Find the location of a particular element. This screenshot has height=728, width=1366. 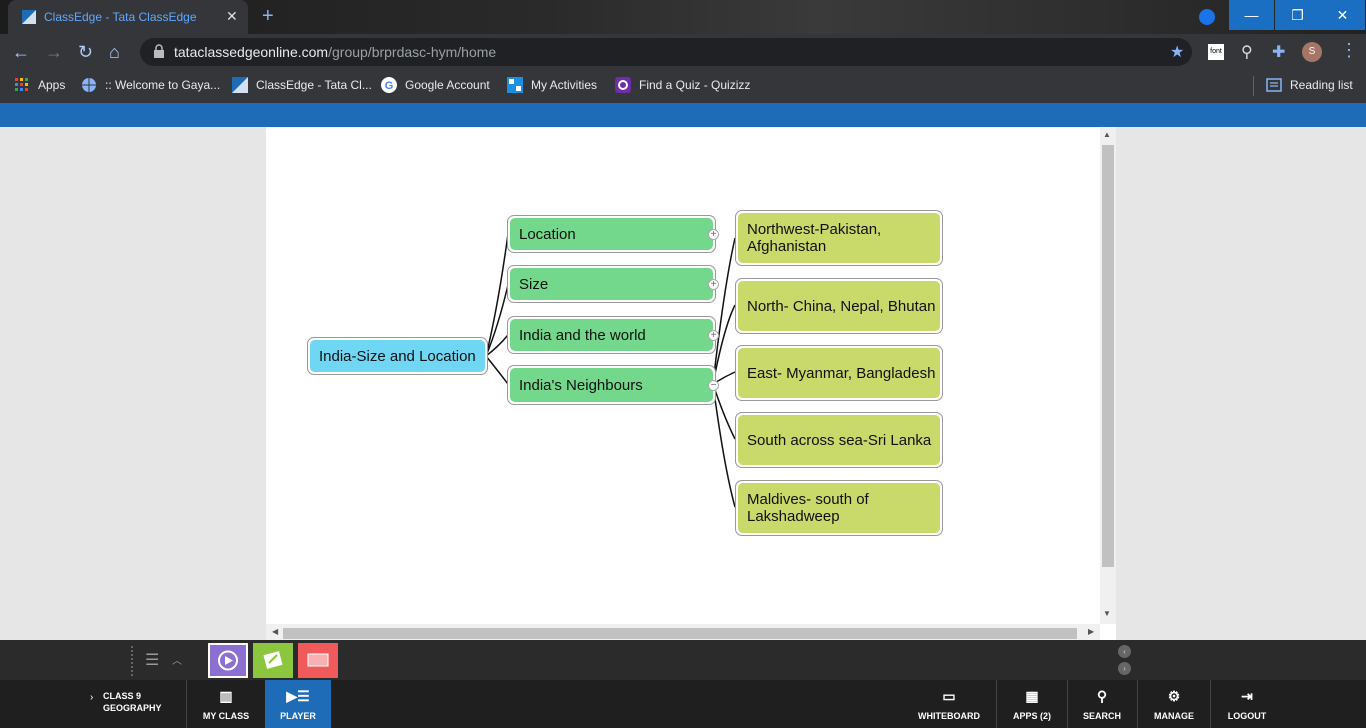

logout-button: ⇥ LOGOUT is located at coordinates (1247, 704).